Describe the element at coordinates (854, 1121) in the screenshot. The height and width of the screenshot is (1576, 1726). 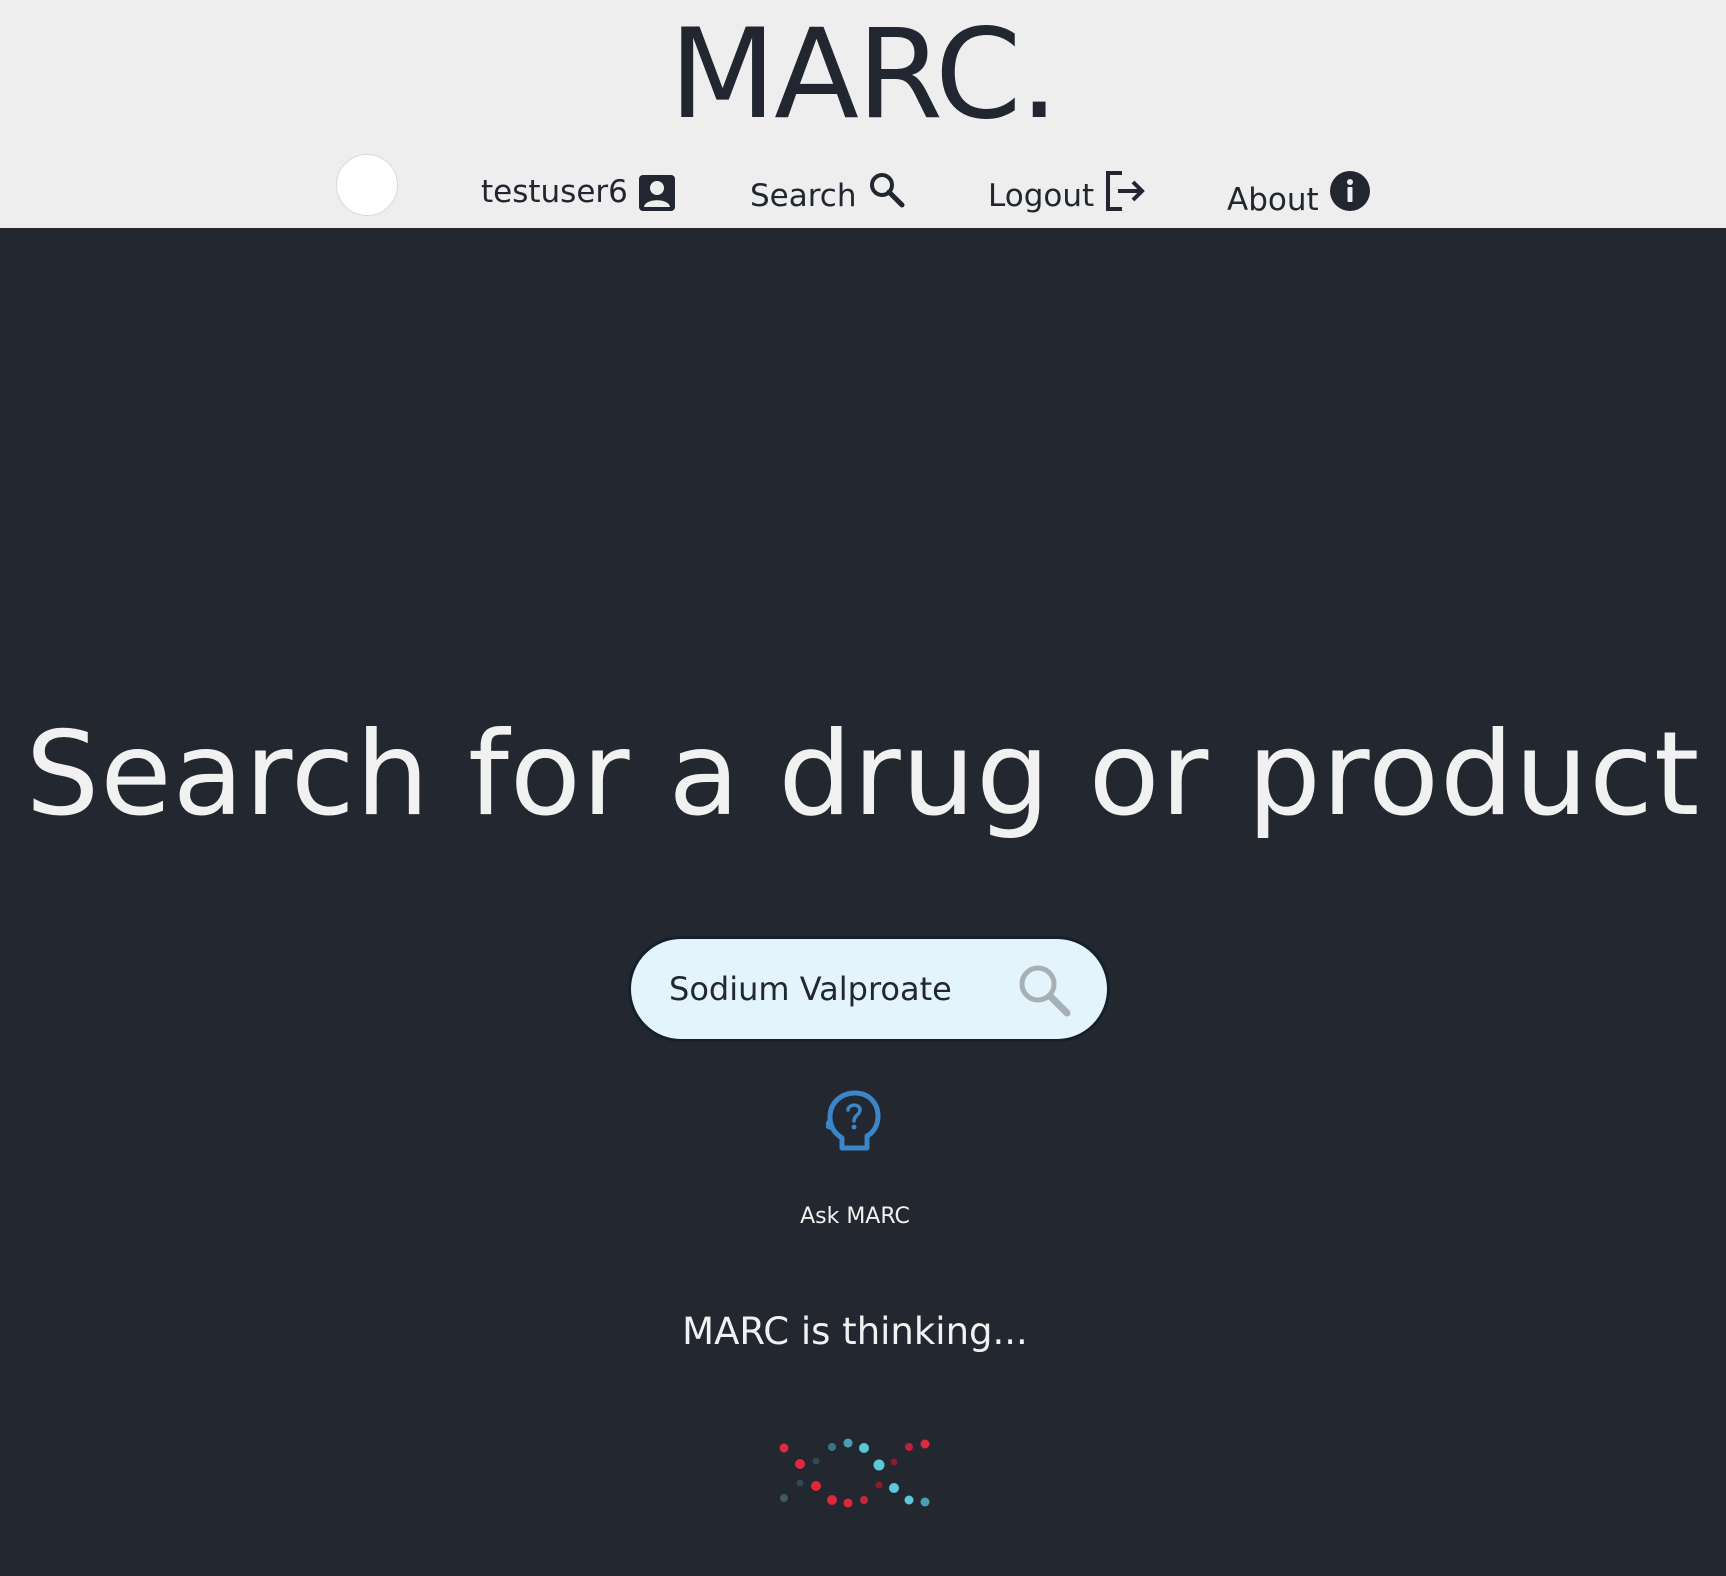
I see `head-question-icon` at that location.